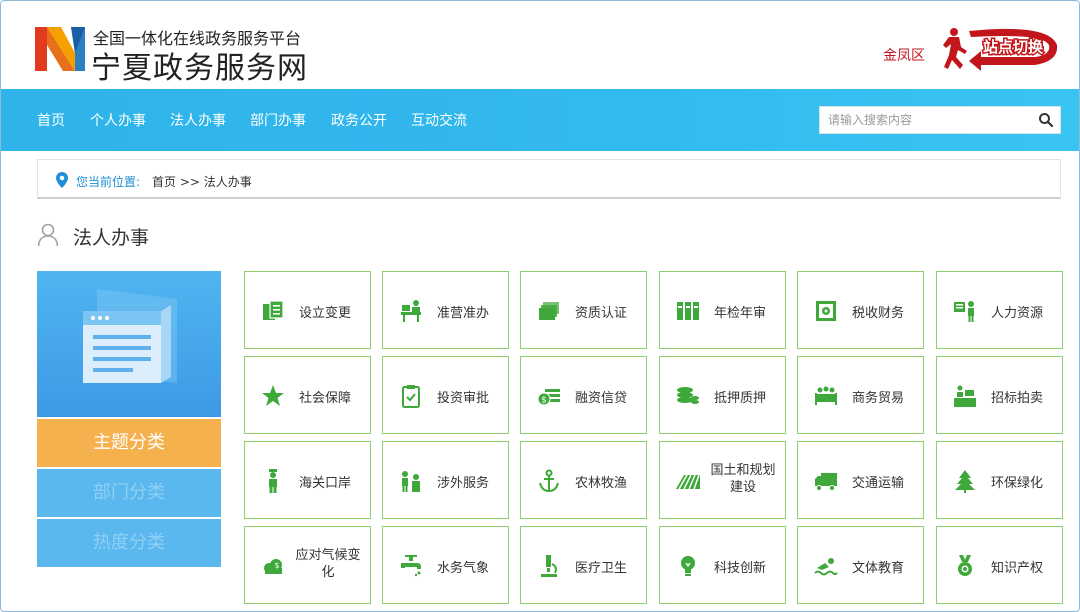 The height and width of the screenshot is (612, 1080). I want to click on service-item: 交通运输, so click(860, 480).